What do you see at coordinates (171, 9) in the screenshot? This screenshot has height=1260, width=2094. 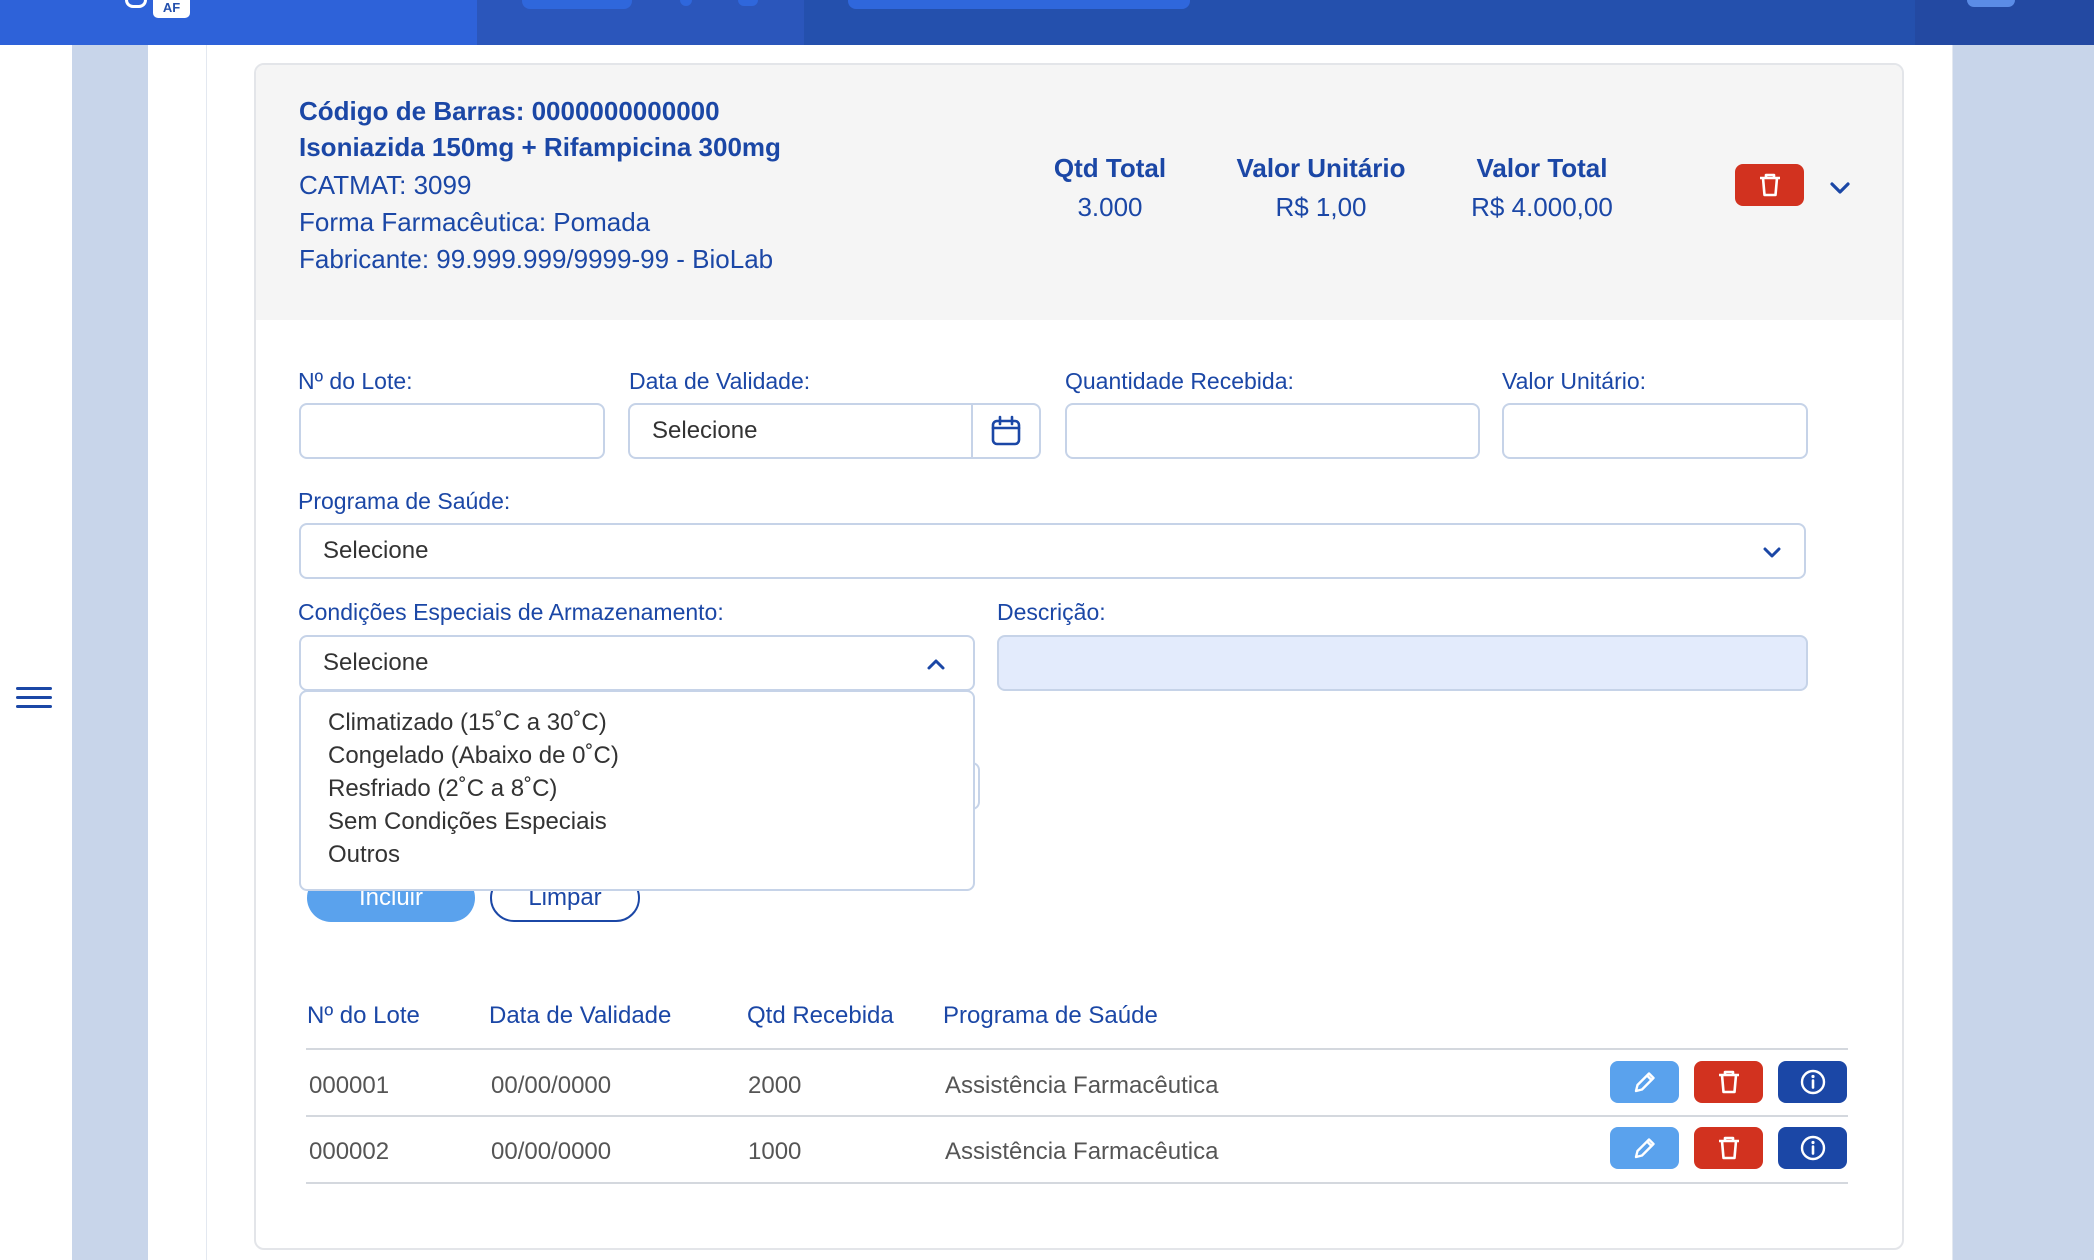 I see `logo-badge: AF` at bounding box center [171, 9].